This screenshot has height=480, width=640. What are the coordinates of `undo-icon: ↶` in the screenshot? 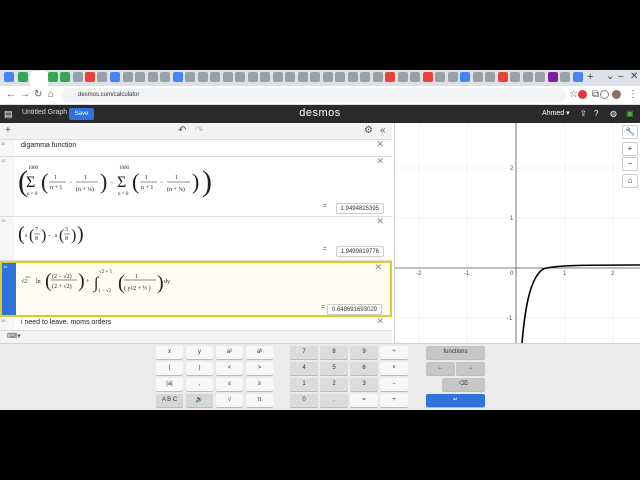 It's located at (182, 130).